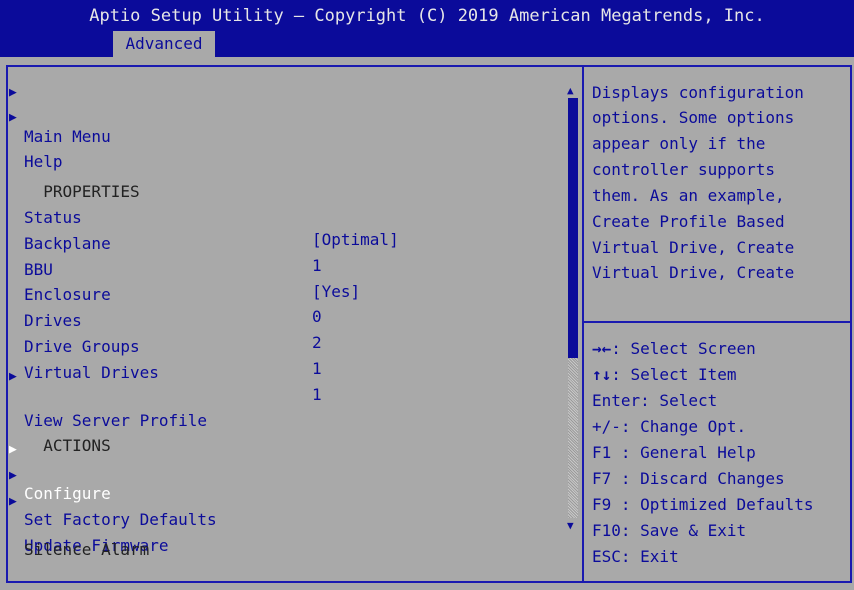 The height and width of the screenshot is (590, 854). What do you see at coordinates (679, 143) in the screenshot?
I see `help-text-line: appear only if the` at bounding box center [679, 143].